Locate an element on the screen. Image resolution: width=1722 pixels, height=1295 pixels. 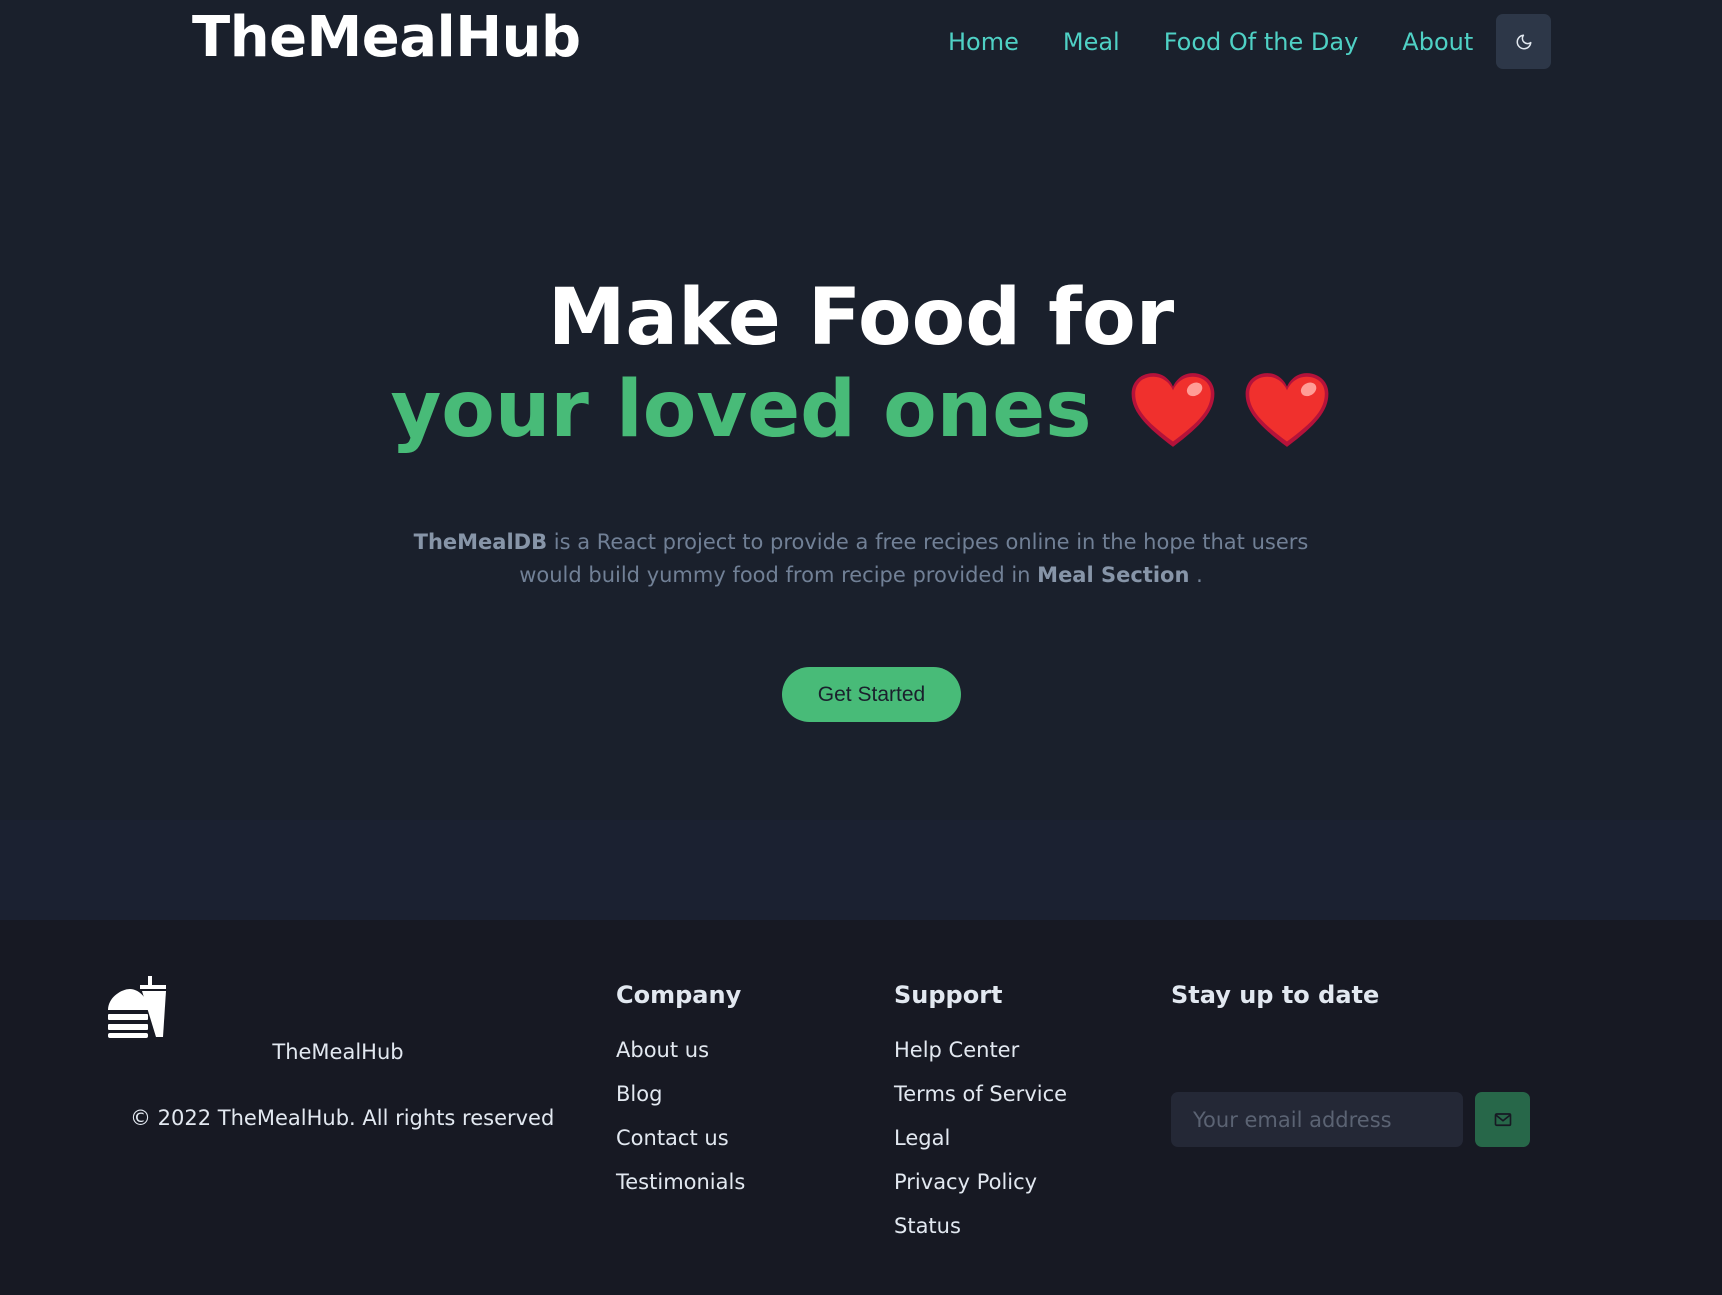
nav-home: Home is located at coordinates (983, 42).